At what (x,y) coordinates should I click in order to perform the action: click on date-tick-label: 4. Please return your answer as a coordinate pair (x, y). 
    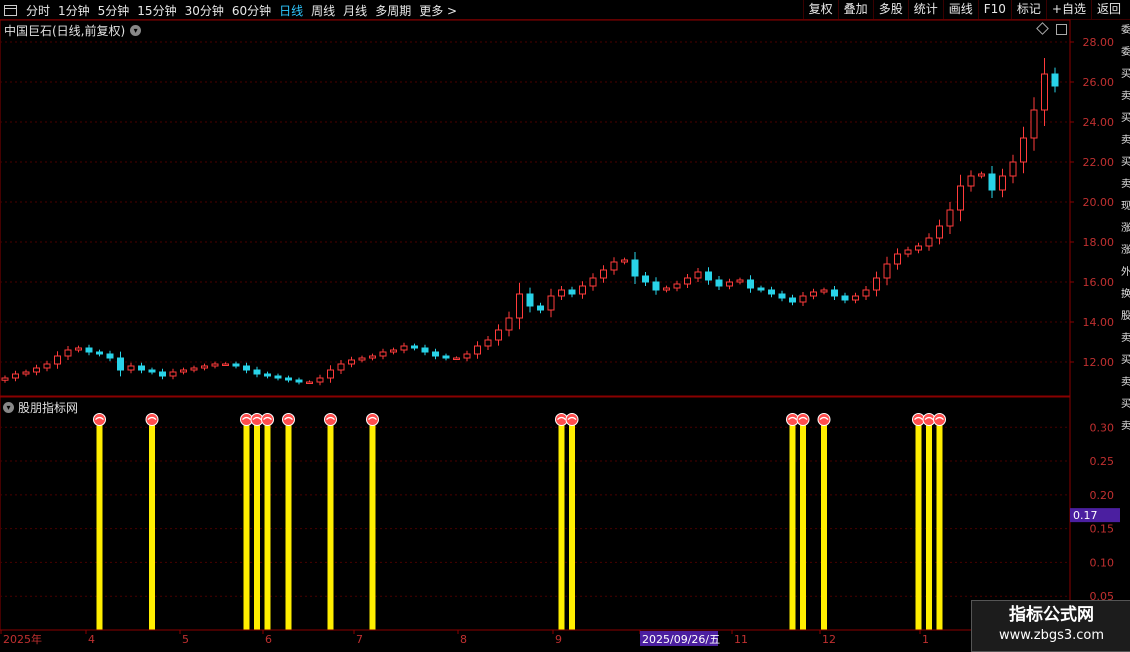
    Looking at the image, I should click on (91, 639).